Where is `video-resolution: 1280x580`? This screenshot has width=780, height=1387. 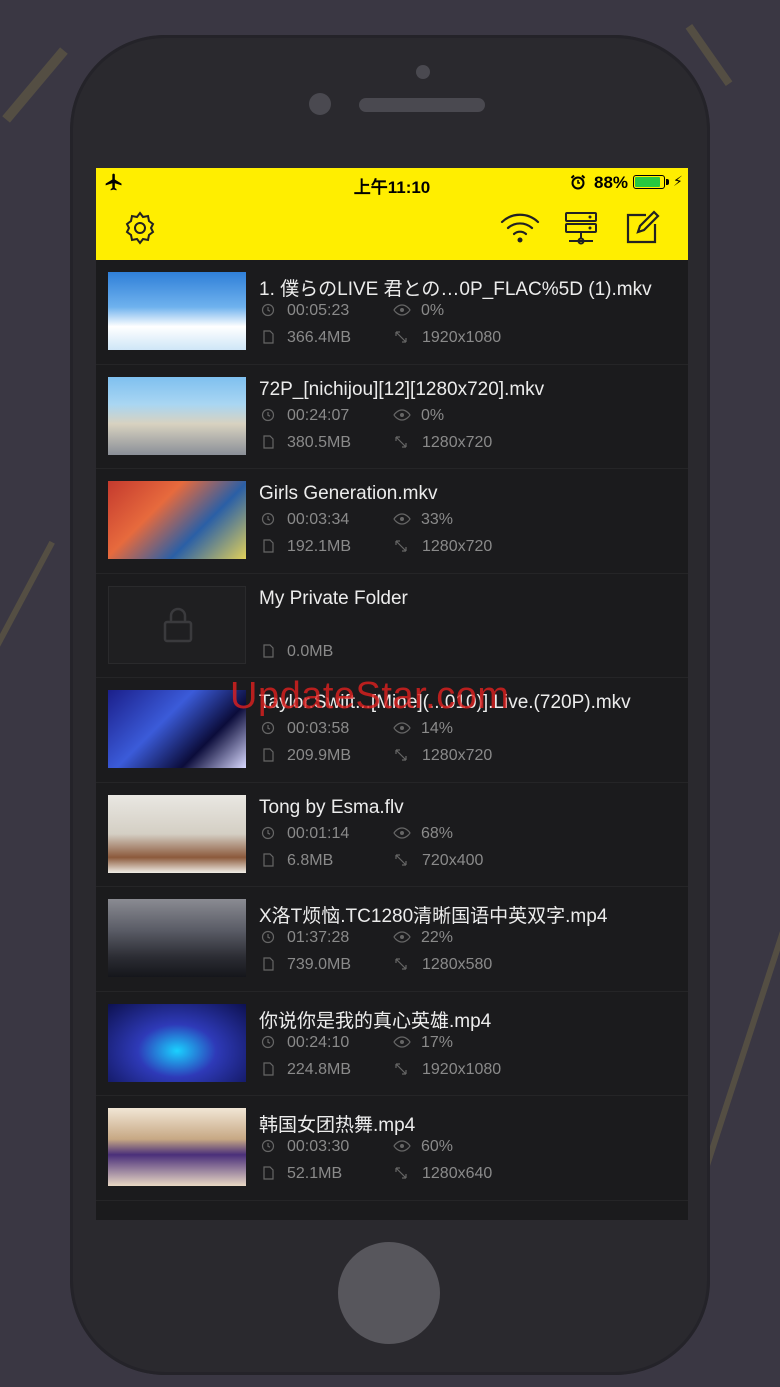
video-resolution: 1280x580 is located at coordinates (457, 964).